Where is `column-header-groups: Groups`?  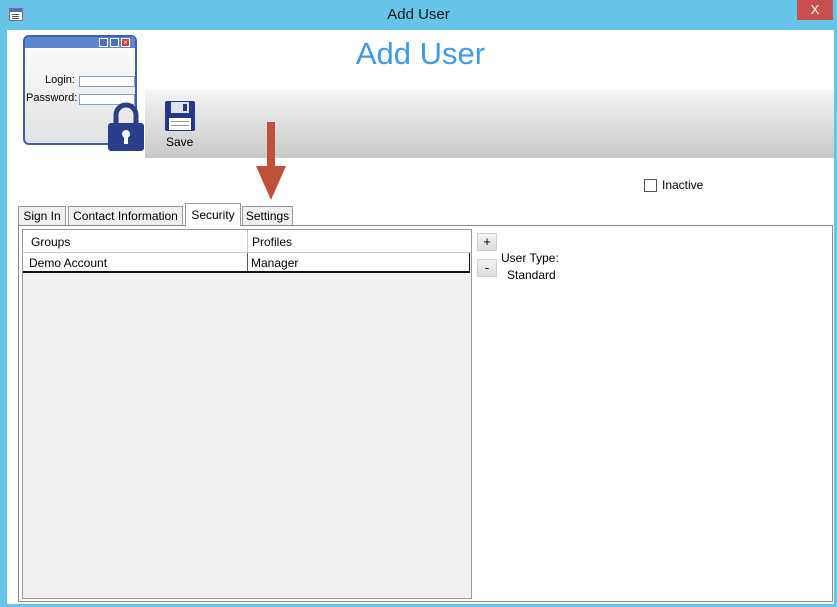 column-header-groups: Groups is located at coordinates (50, 242).